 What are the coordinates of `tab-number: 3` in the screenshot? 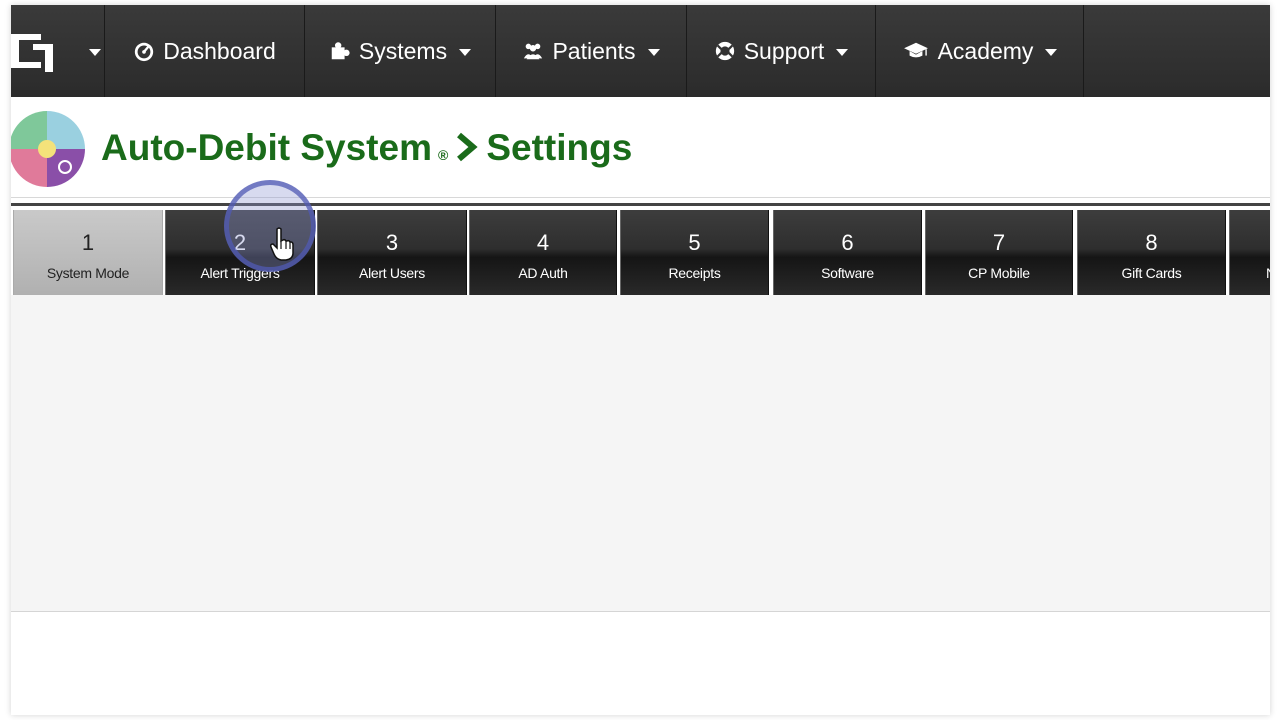 It's located at (392, 242).